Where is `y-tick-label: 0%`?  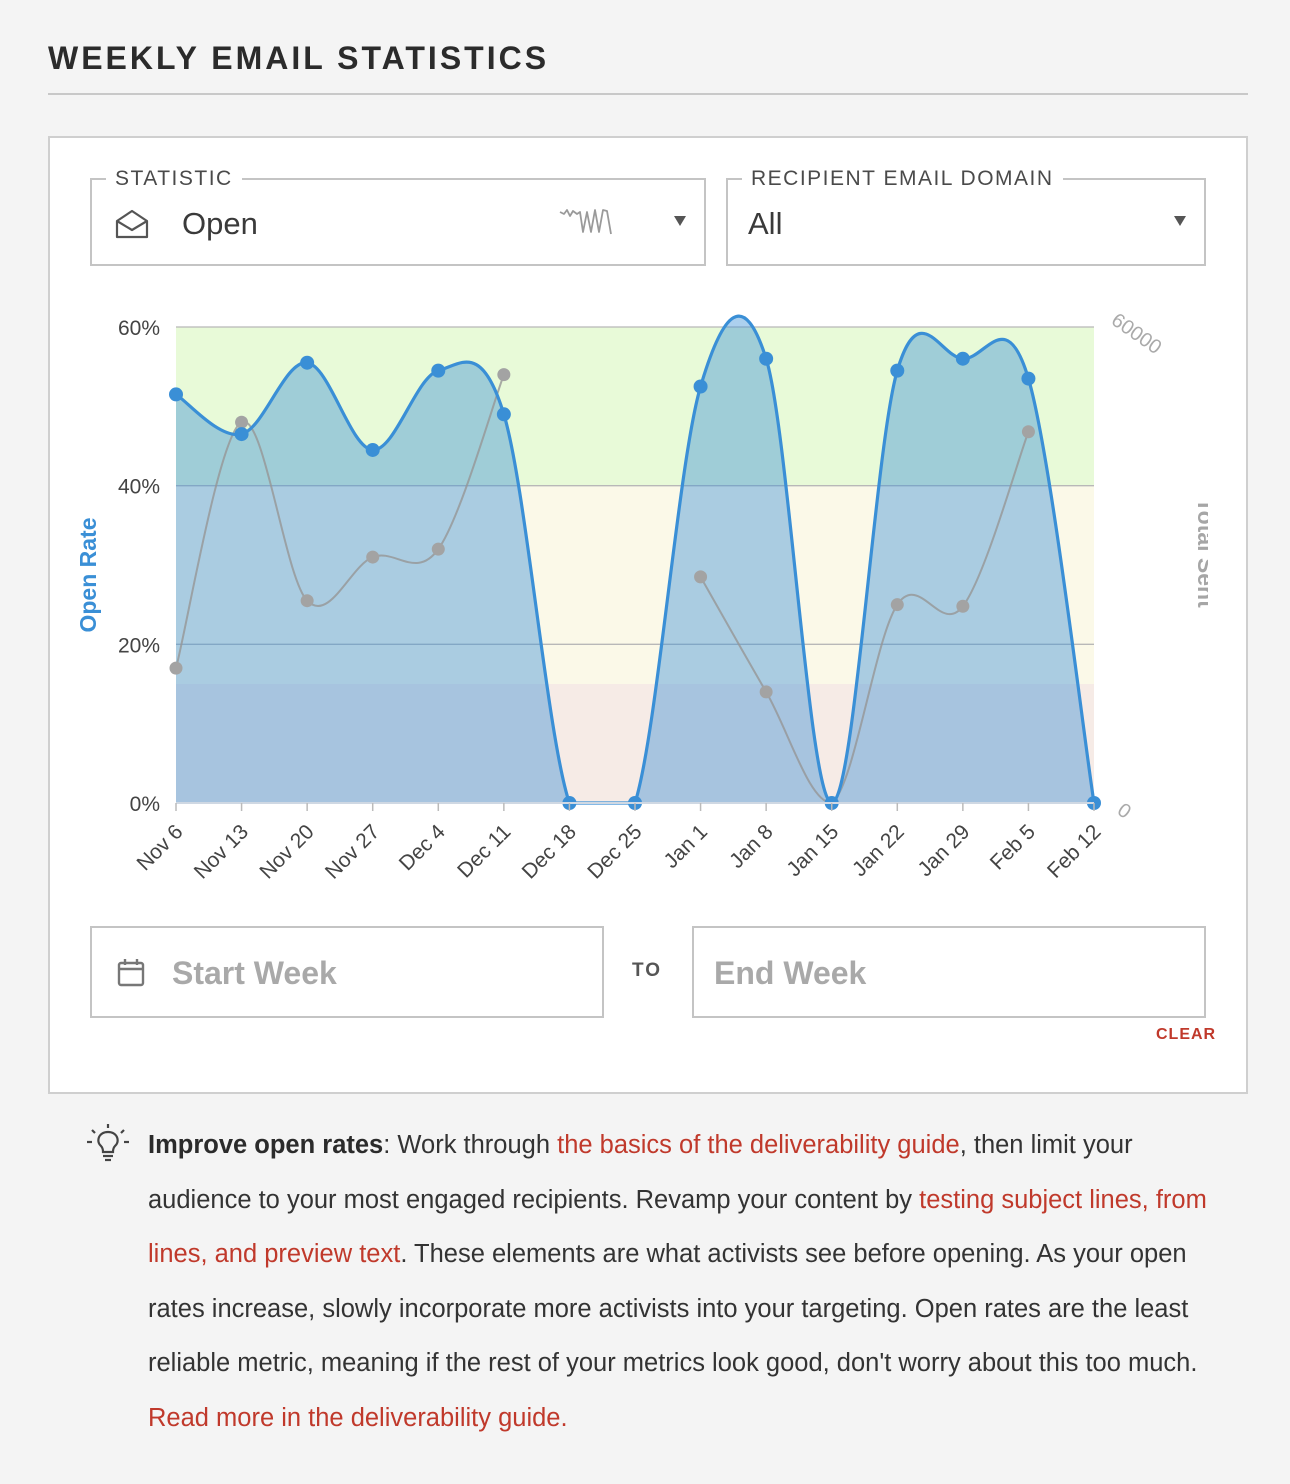 y-tick-label: 0% is located at coordinates (145, 804).